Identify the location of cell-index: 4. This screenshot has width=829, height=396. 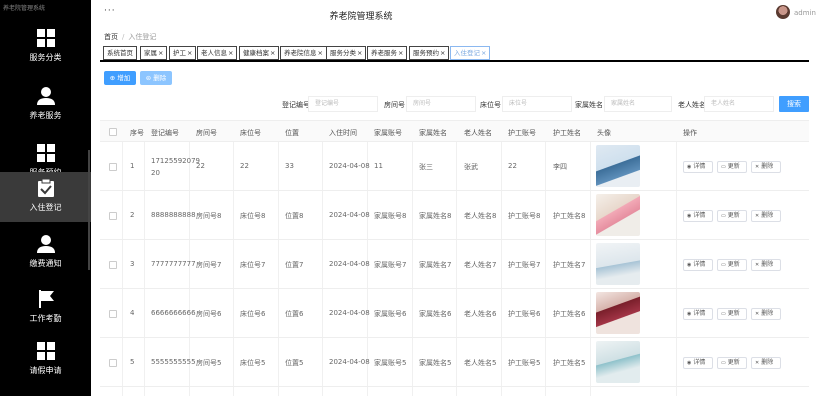
(132, 313).